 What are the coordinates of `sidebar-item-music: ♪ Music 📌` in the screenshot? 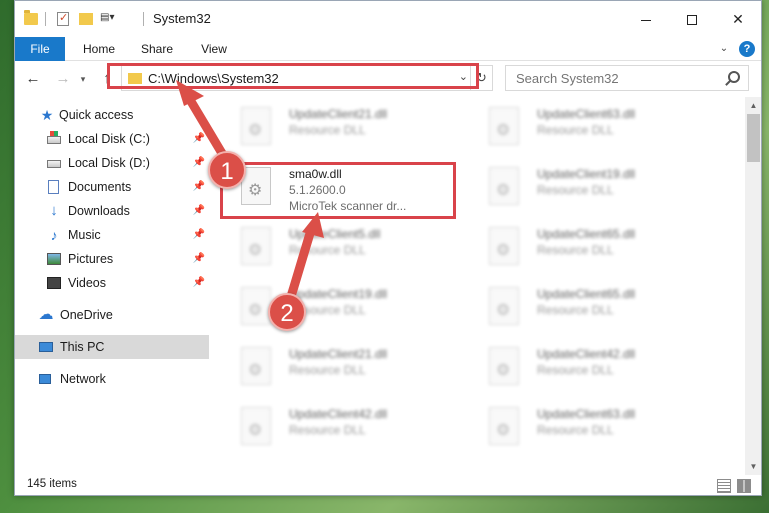 It's located at (112, 235).